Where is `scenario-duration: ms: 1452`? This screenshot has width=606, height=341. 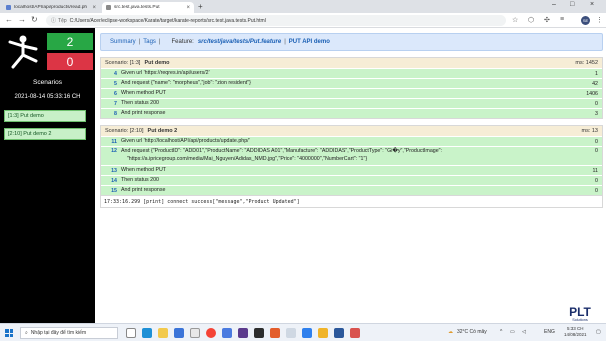
scenario-duration: ms: 1452 is located at coordinates (586, 63).